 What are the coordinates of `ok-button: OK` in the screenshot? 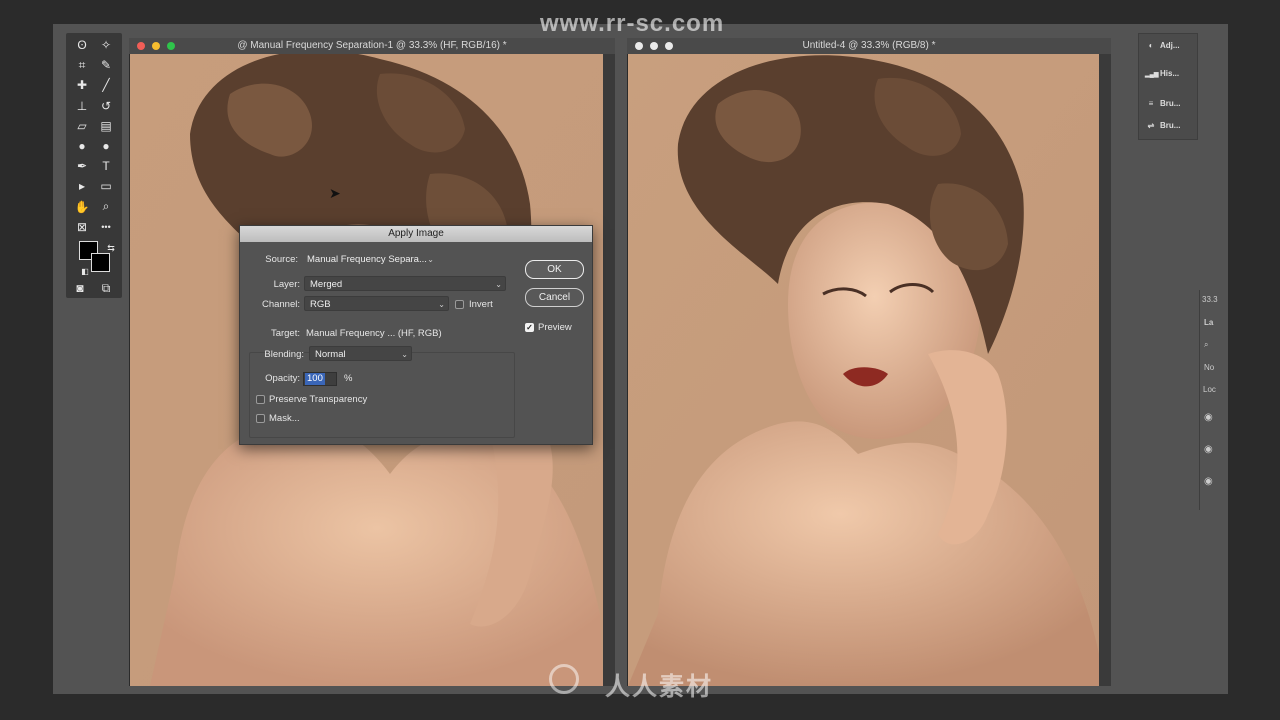 It's located at (554, 269).